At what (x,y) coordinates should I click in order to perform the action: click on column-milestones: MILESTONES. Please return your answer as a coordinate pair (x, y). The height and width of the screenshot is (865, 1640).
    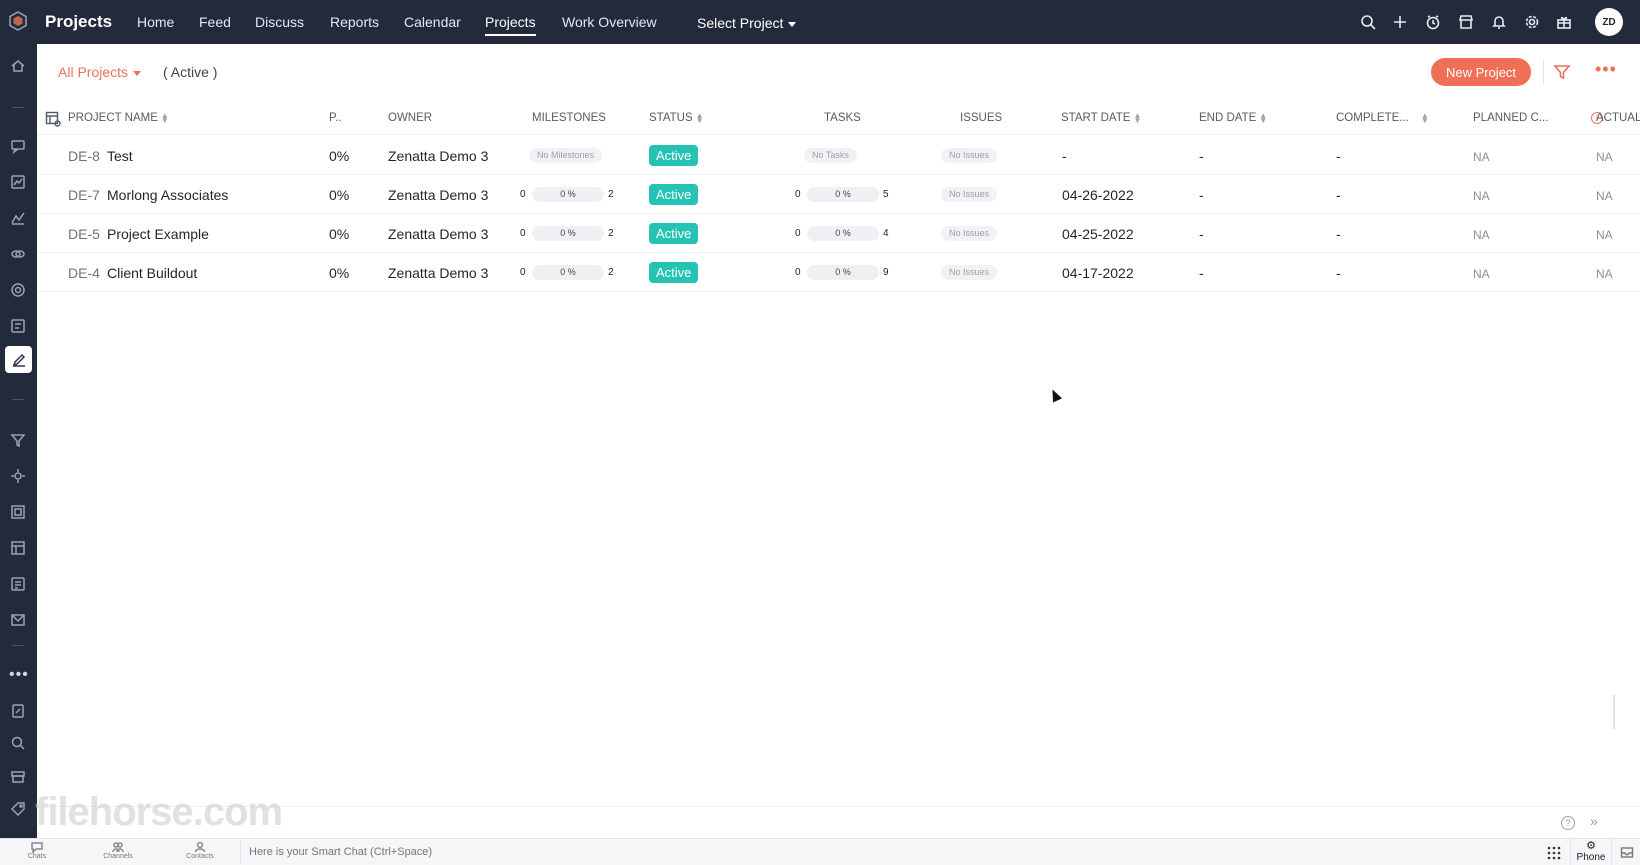
    Looking at the image, I should click on (569, 118).